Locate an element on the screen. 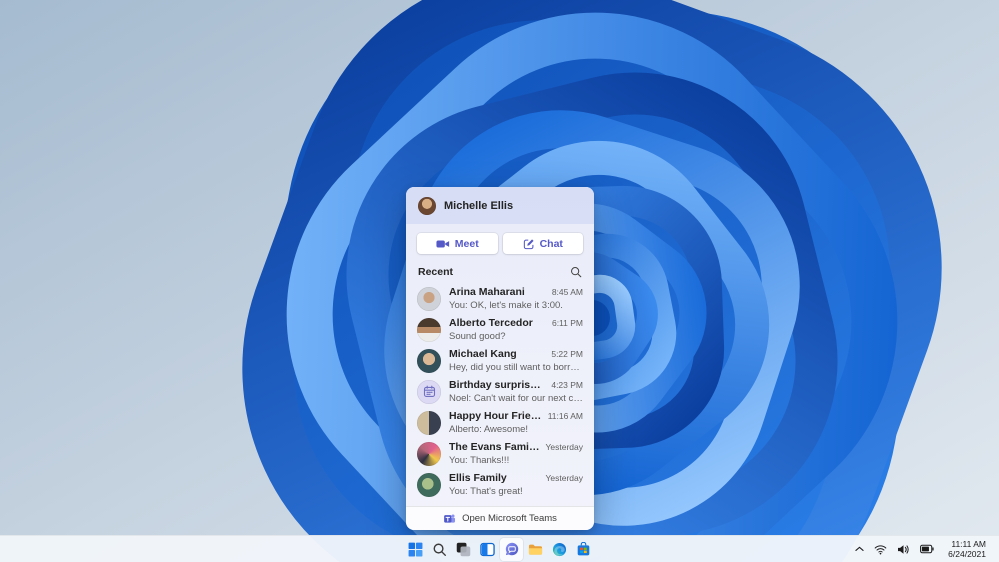 This screenshot has width=999, height=562. conversation-time: 8:45 AM is located at coordinates (567, 292).